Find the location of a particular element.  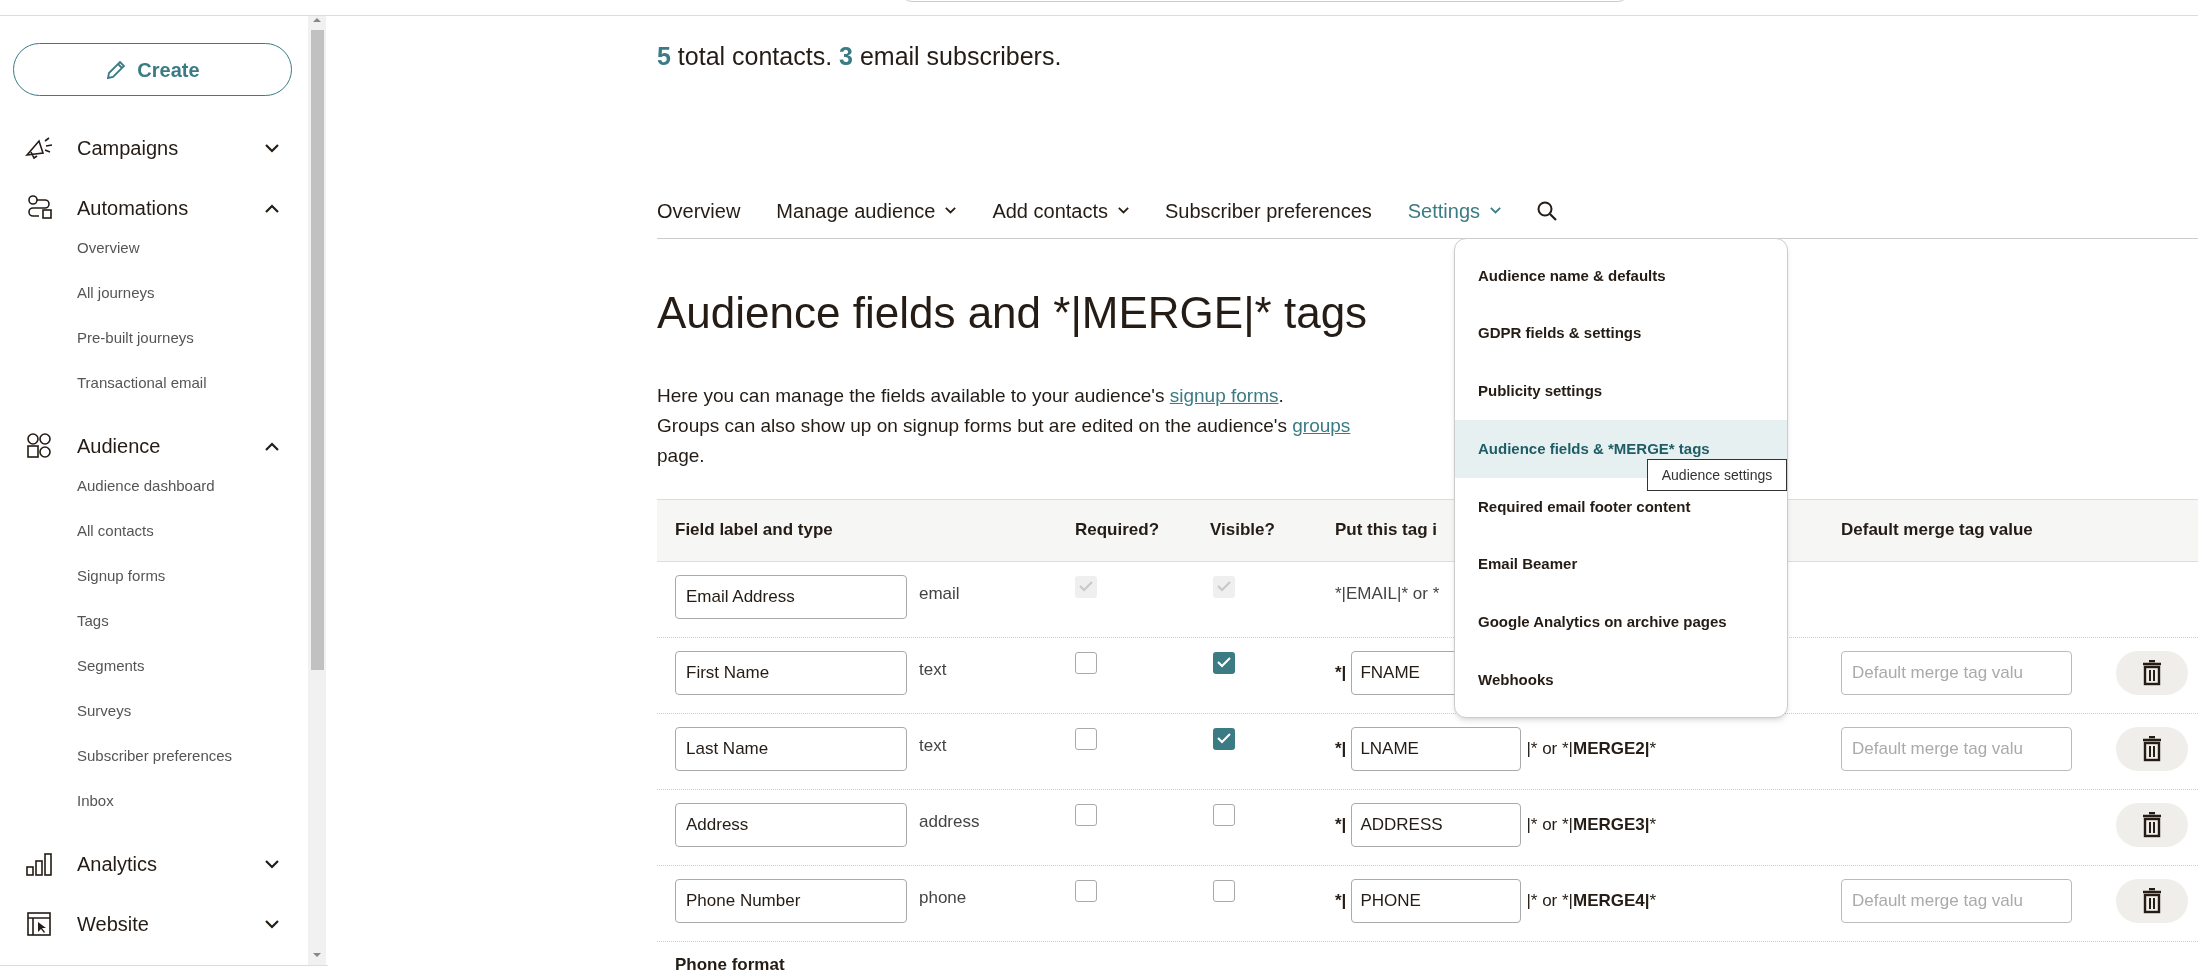

pencil-icon is located at coordinates (116, 69).